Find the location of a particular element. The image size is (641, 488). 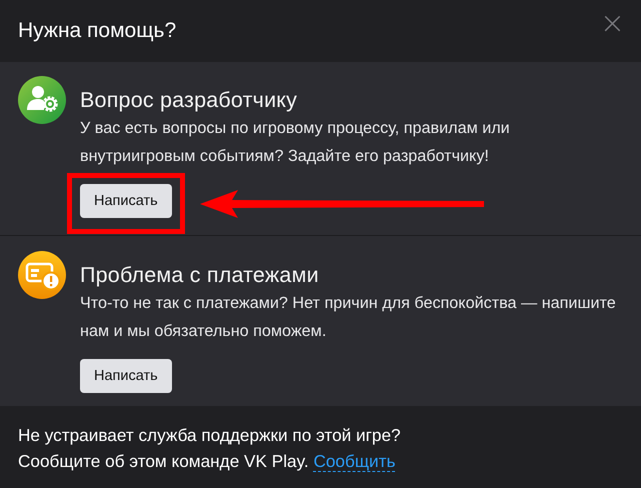

section-description: Что-то не так с платежами? Нет причин для беспокойства — напишите нам и мы обязательно поможем. is located at coordinates (348, 317).